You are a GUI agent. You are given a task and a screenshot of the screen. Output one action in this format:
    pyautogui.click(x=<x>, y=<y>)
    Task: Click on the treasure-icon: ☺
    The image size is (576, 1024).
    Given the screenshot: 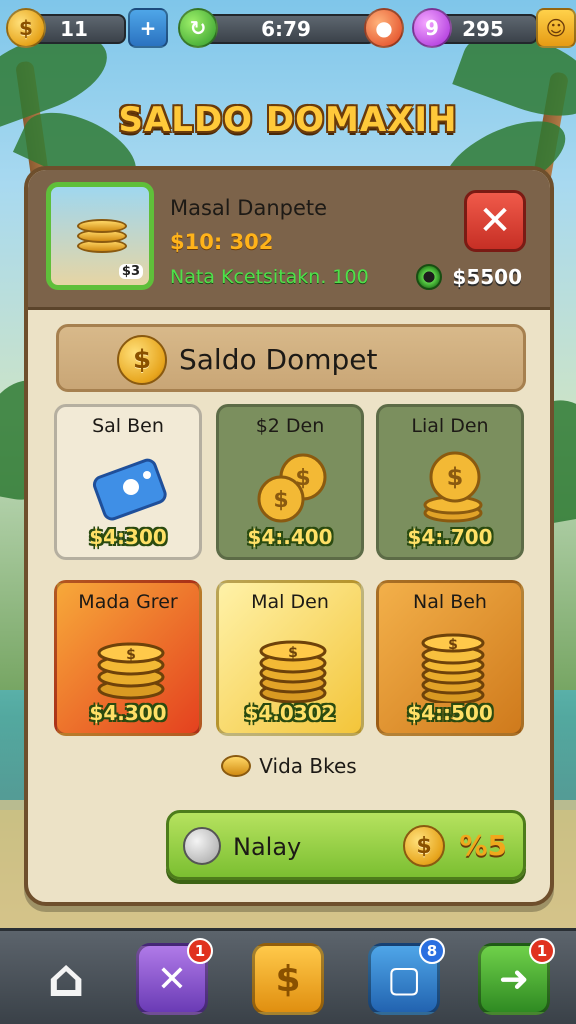 What is the action you would take?
    pyautogui.click(x=556, y=28)
    